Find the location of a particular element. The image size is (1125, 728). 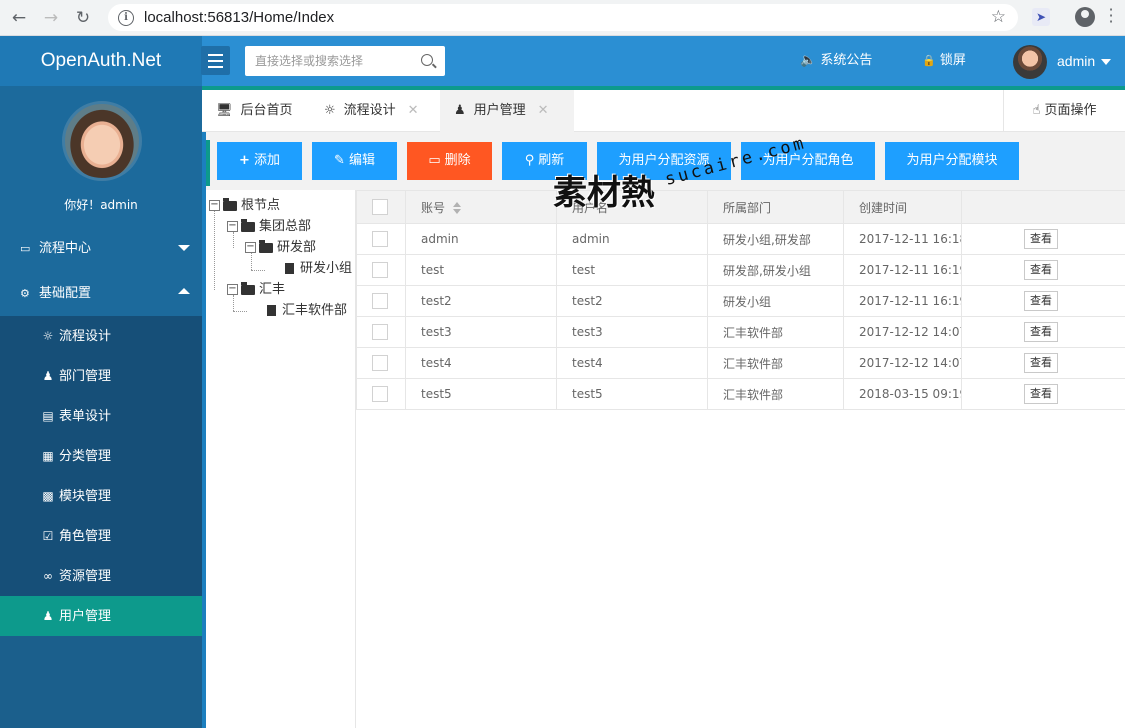

cell-department: 研发小组 is located at coordinates (775, 301).